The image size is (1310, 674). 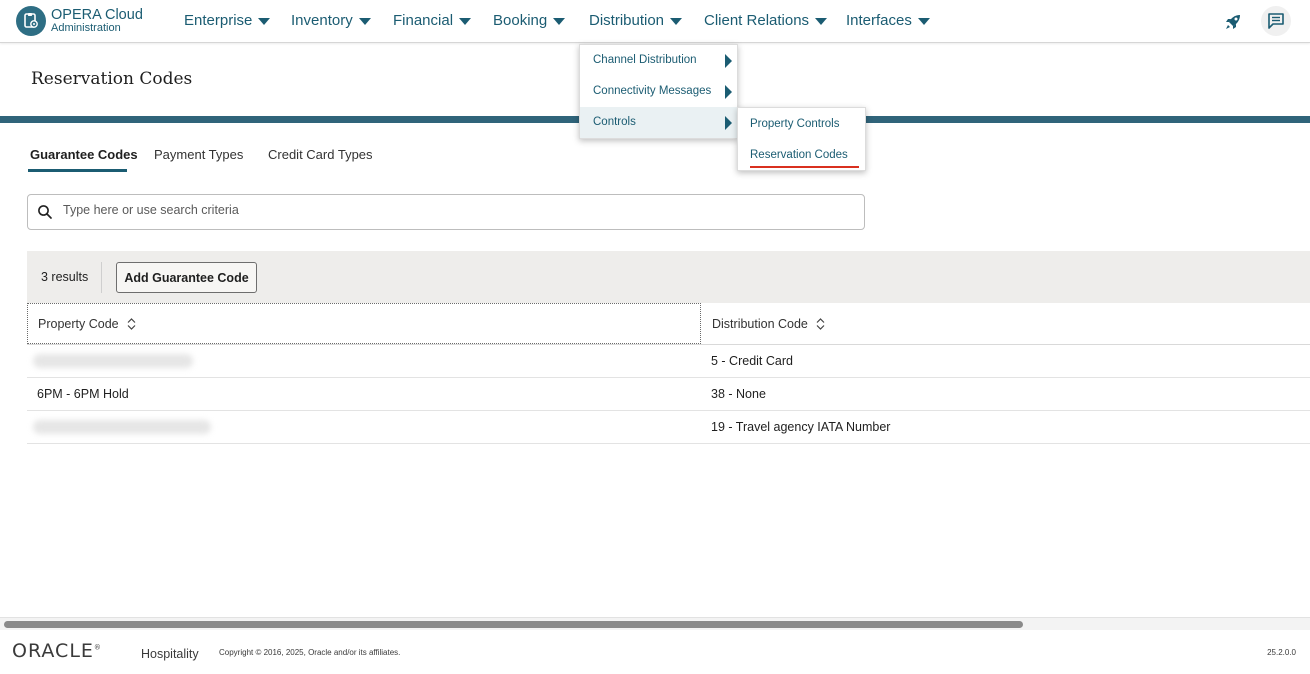 What do you see at coordinates (78, 323) in the screenshot?
I see `column-header-label: Property Code` at bounding box center [78, 323].